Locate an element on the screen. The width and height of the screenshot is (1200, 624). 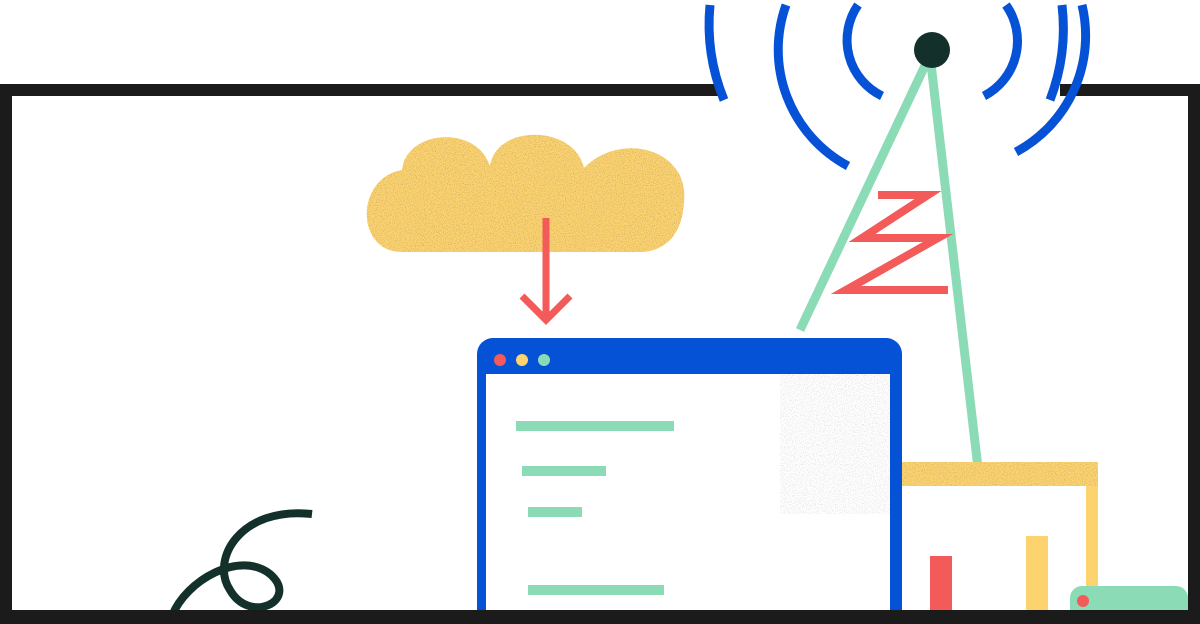
window-dot-green is located at coordinates (544, 360).